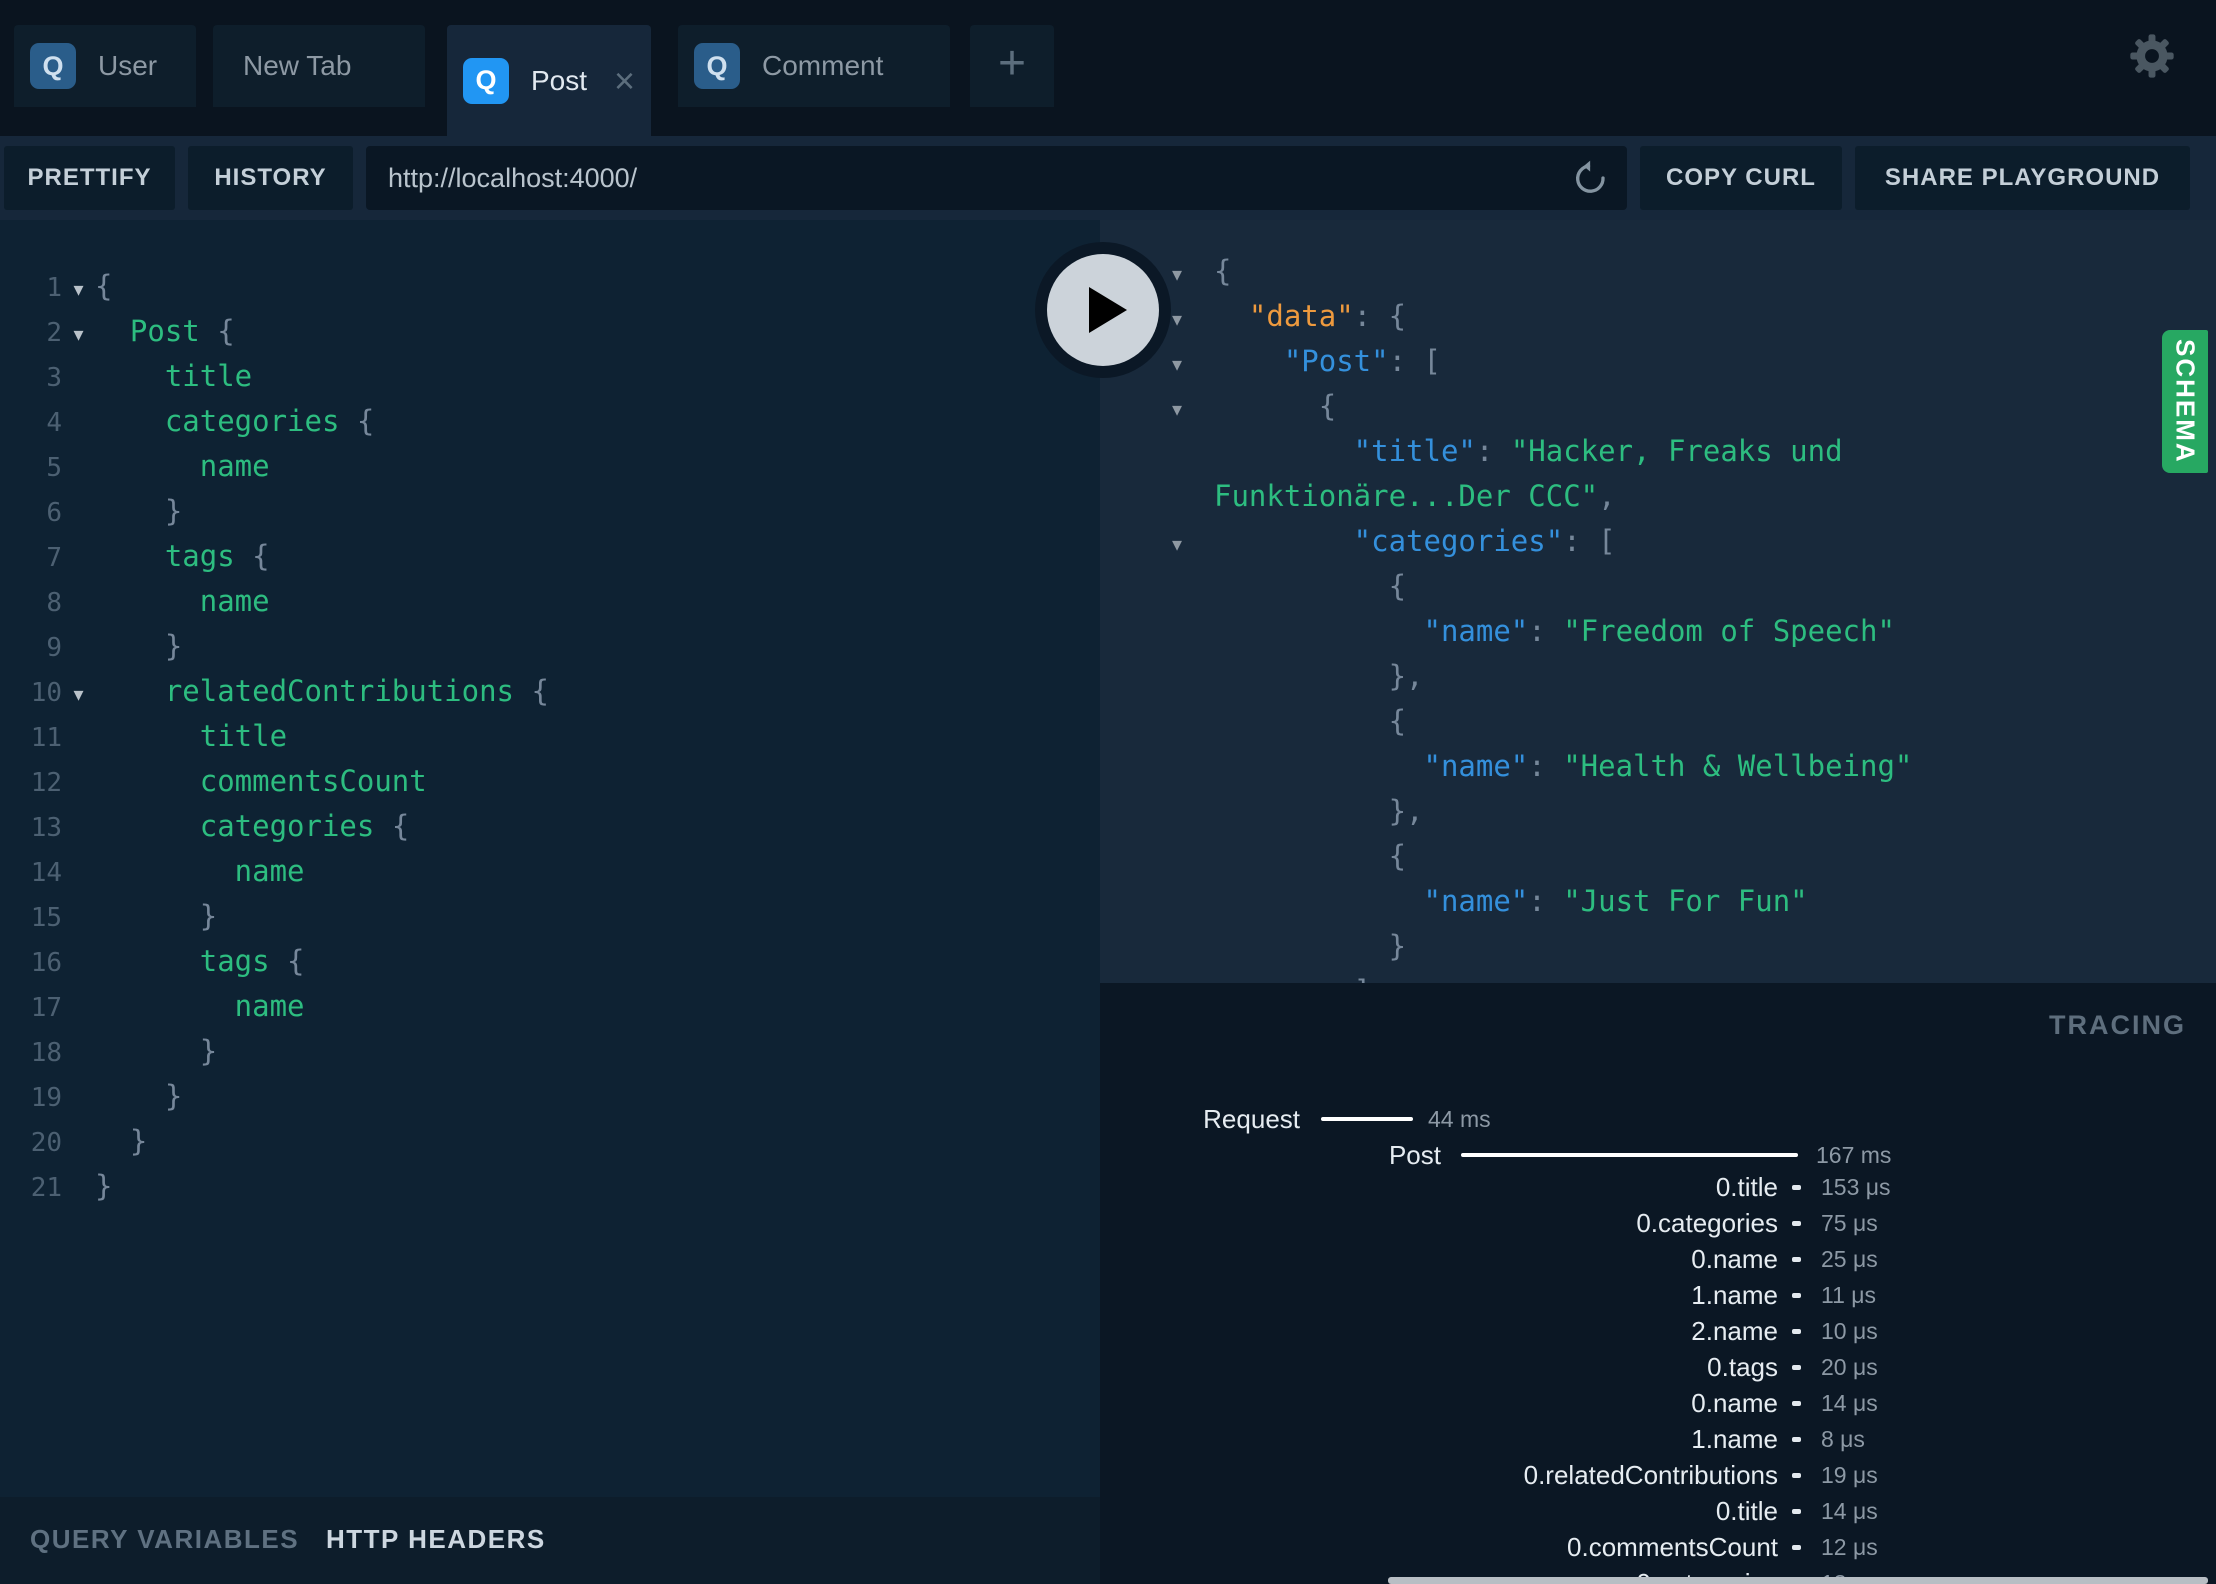 The width and height of the screenshot is (2216, 1584). I want to click on trace-row: 1.name 8 μs, so click(1658, 1439).